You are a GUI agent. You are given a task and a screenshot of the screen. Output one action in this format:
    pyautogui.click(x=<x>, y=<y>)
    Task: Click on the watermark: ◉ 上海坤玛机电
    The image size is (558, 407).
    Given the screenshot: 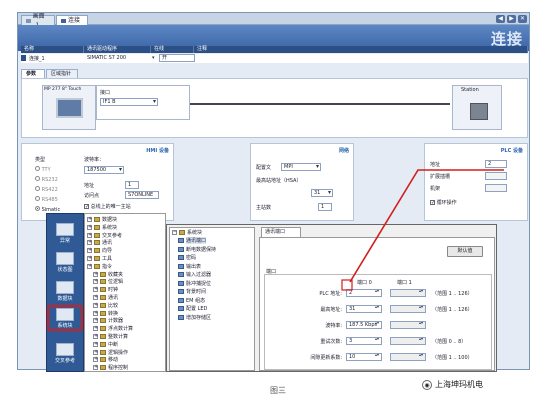 What is the action you would take?
    pyautogui.click(x=452, y=384)
    